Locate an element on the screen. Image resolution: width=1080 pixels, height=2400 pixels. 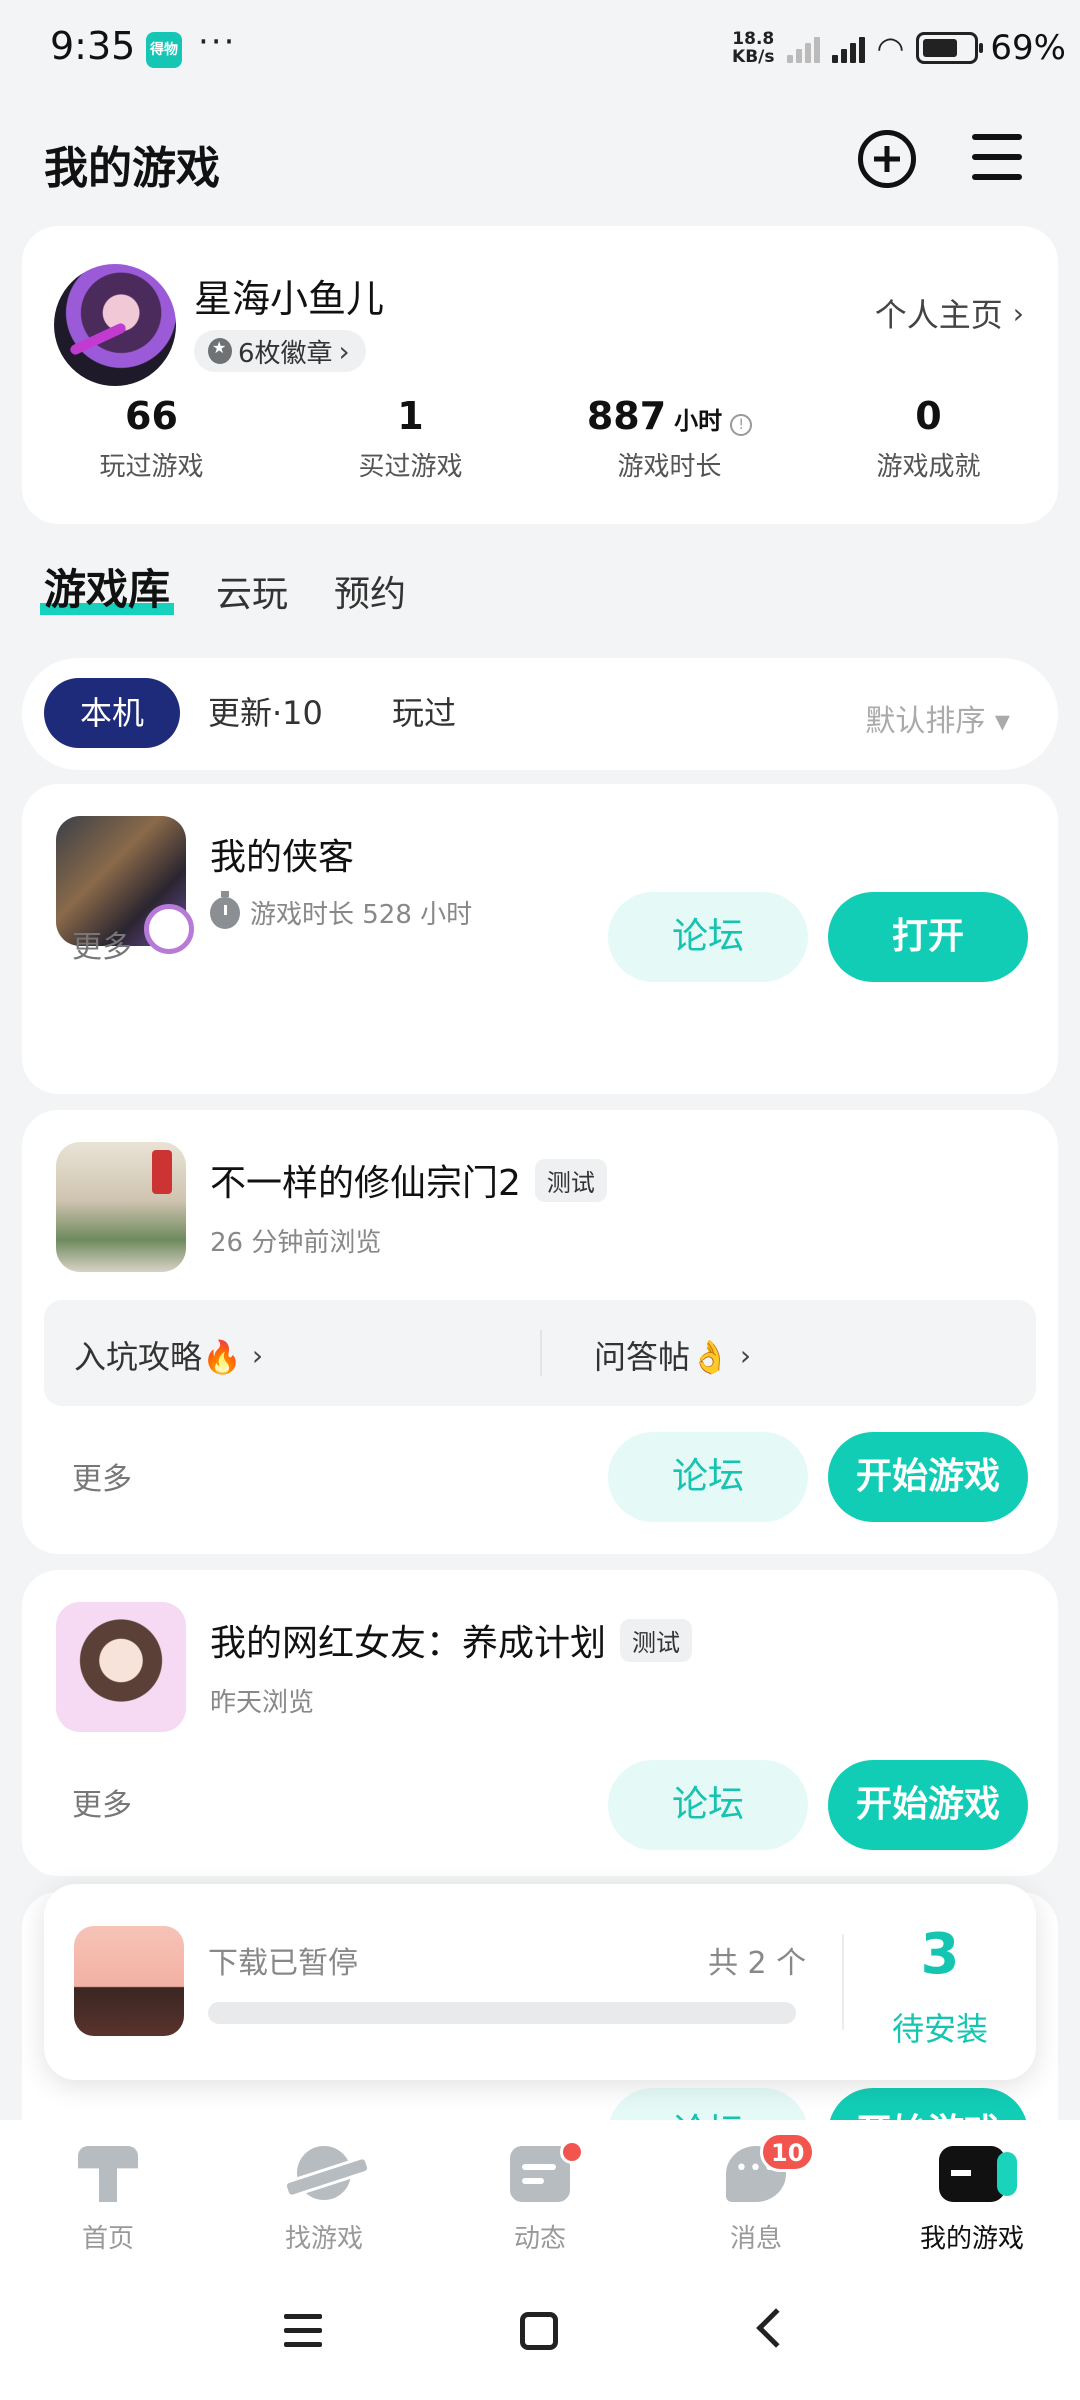
add-circle-icon is located at coordinates (887, 159).